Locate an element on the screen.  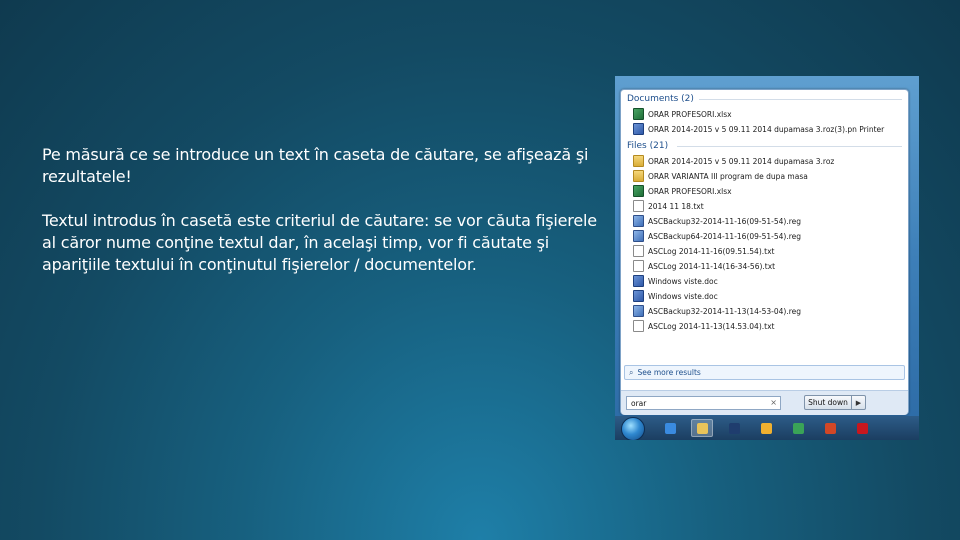
search-result-item: ORAR VARIANTA III program de dupa masa is located at coordinates (767, 176).